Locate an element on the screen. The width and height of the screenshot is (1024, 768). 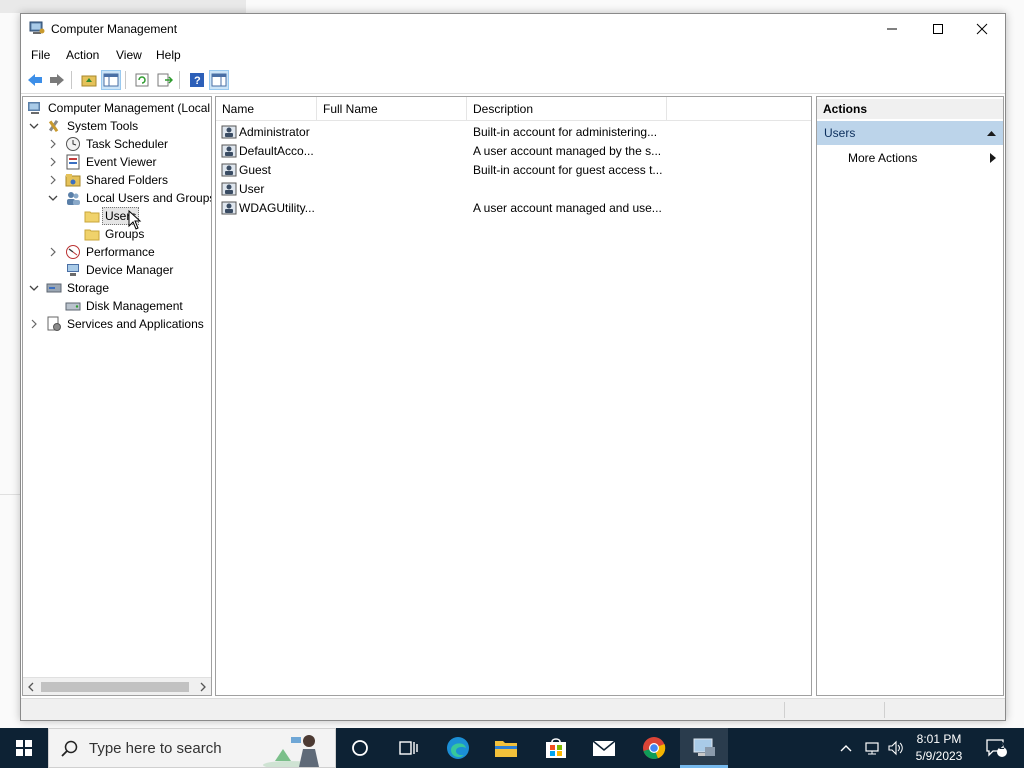
cell-name: User is located at coordinates (252, 189).